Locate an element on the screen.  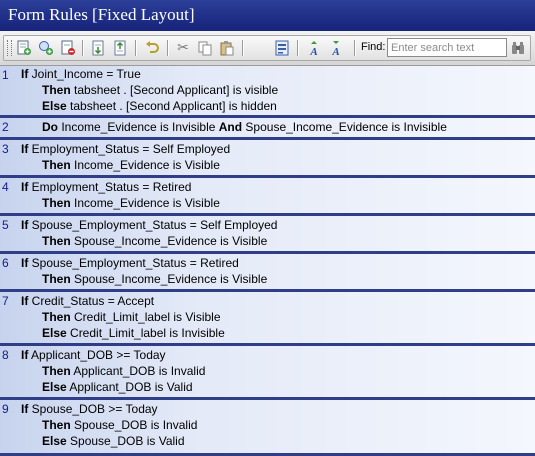
sort-ascending-button: A is located at coordinates (314, 48).